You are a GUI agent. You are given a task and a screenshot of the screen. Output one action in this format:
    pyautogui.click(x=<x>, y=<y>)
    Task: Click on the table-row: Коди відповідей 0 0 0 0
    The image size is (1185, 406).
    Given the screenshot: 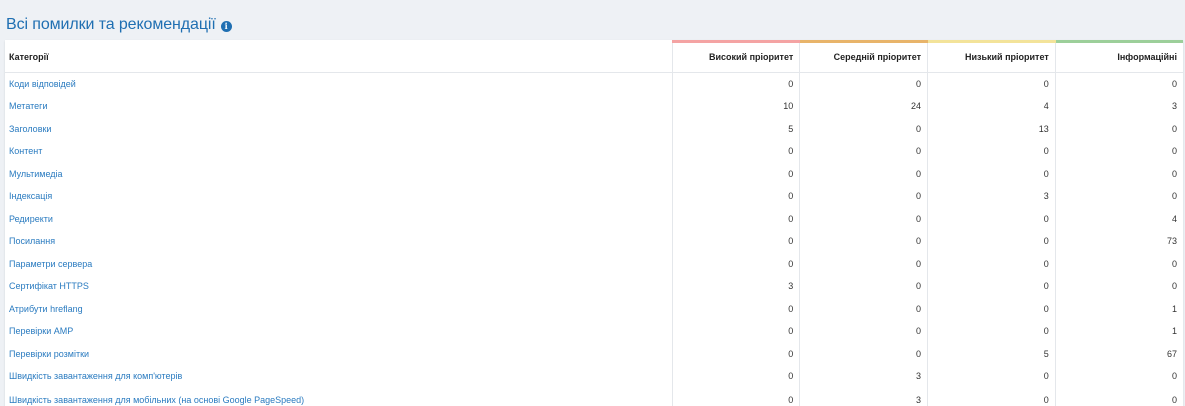 What is the action you would take?
    pyautogui.click(x=594, y=83)
    